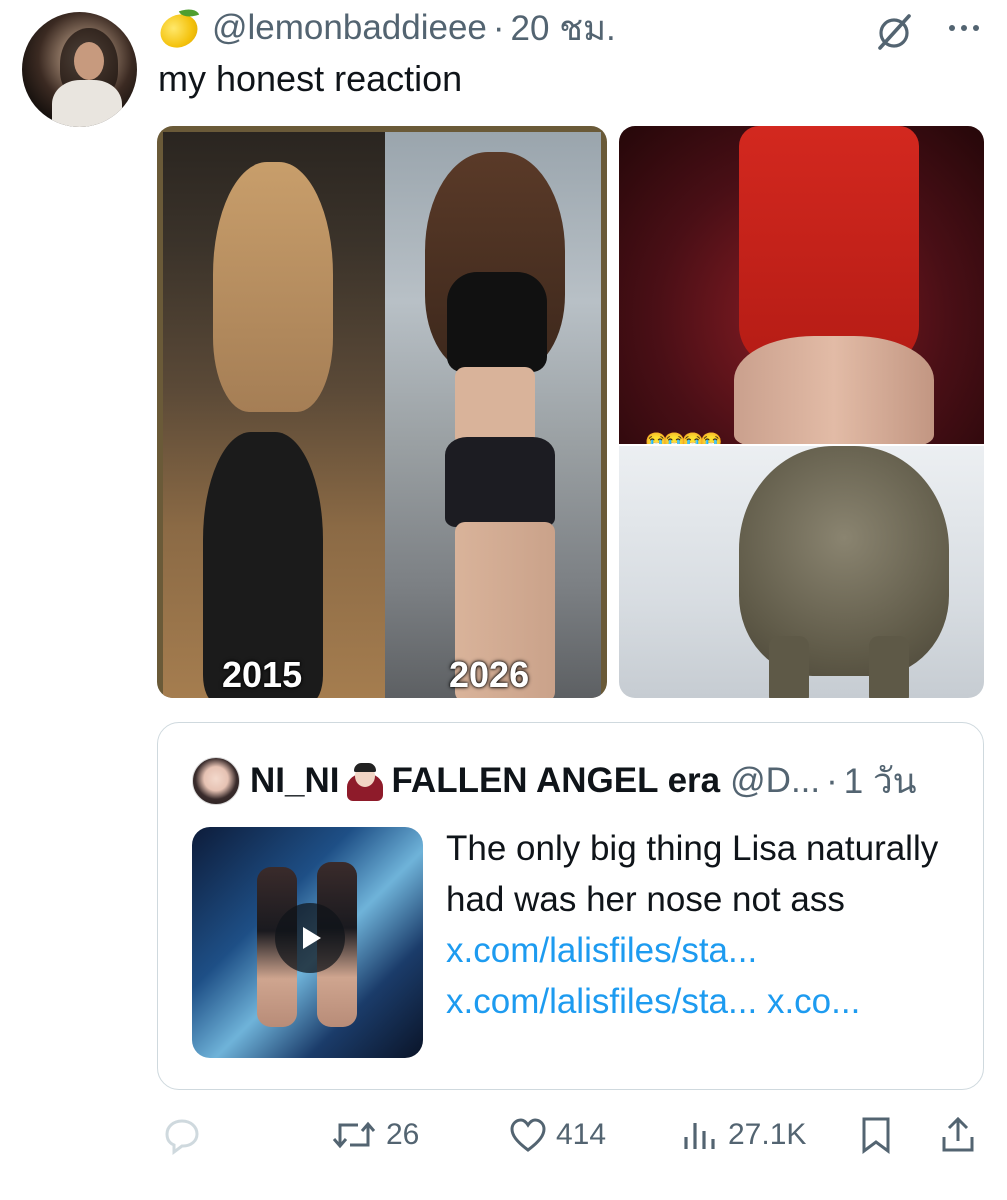 This screenshot has width=1007, height=1200. Describe the element at coordinates (958, 1134) in the screenshot. I see `share-icon` at that location.